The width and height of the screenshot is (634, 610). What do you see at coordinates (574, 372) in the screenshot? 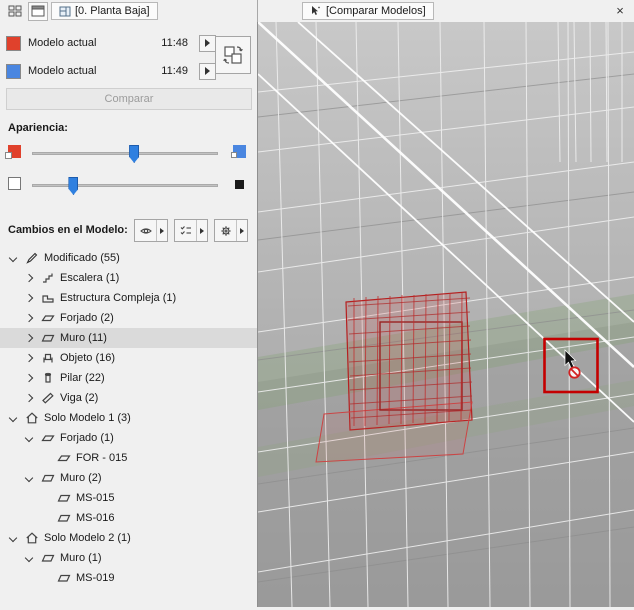
I see `prohibition-icon` at bounding box center [574, 372].